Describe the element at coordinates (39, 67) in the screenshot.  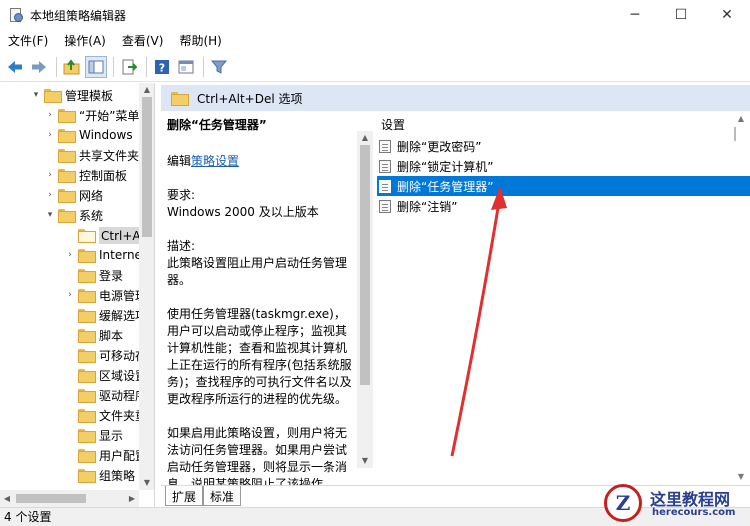
I see `forward-arrow-icon` at that location.